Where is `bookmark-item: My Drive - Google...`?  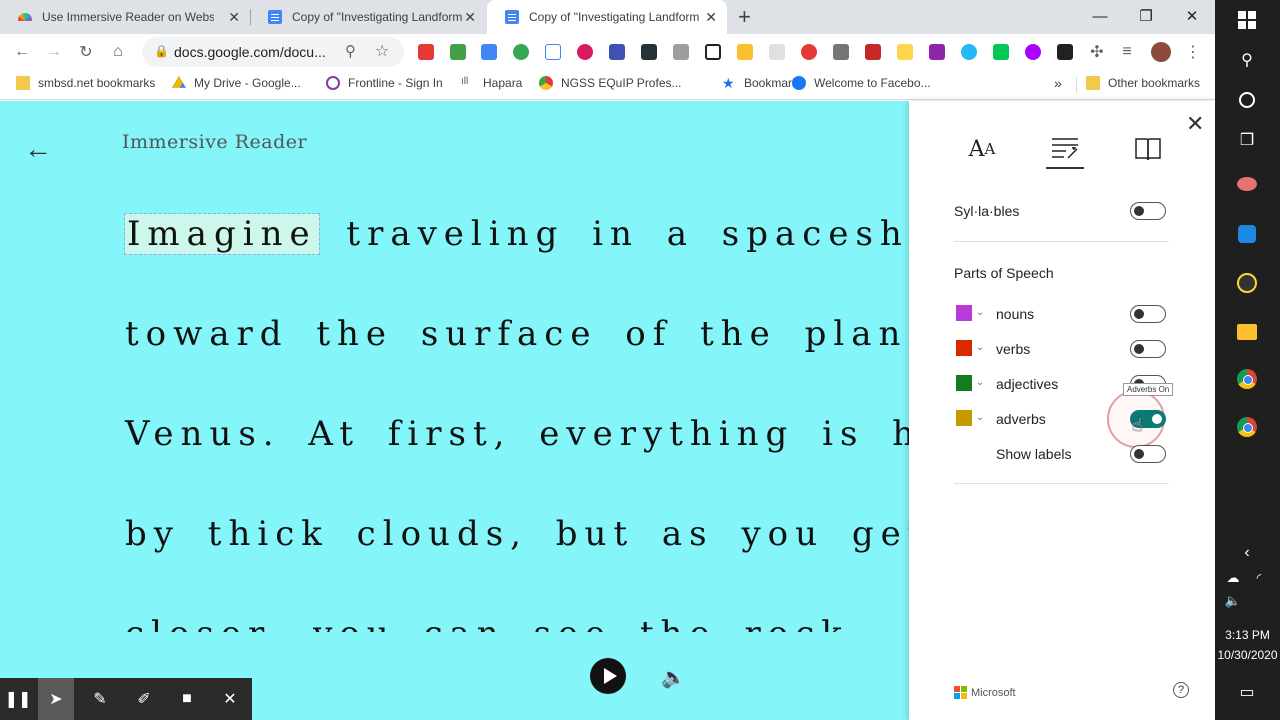 bookmark-item: My Drive - Google... is located at coordinates (236, 83).